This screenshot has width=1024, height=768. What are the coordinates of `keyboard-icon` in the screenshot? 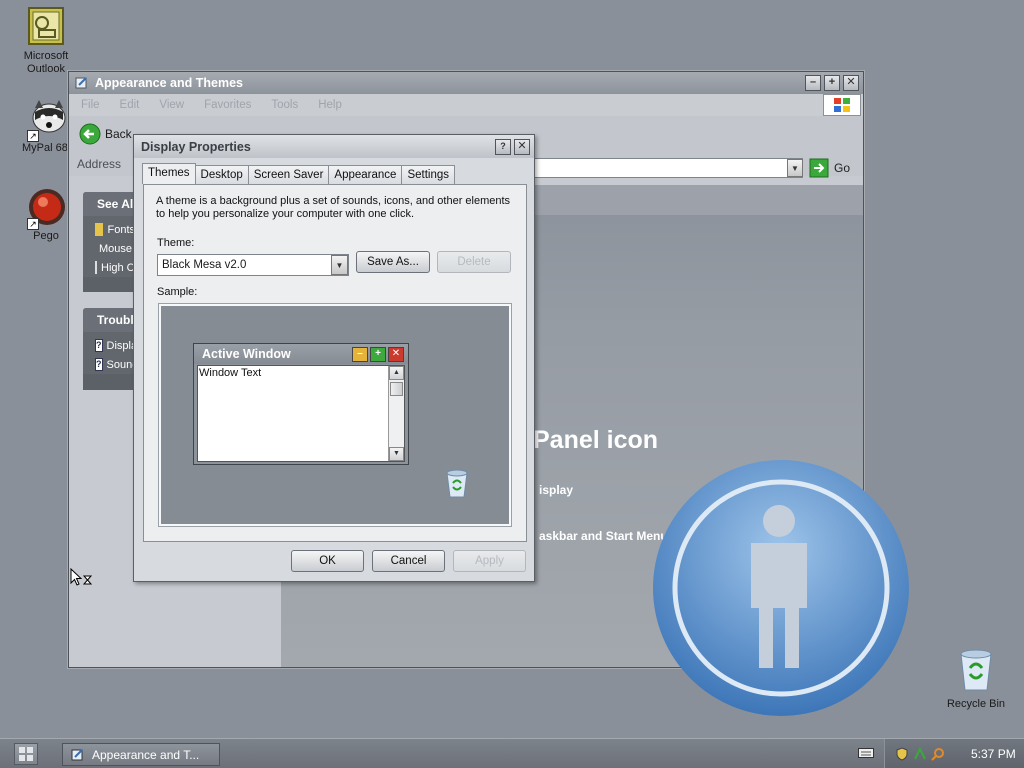 It's located at (866, 754).